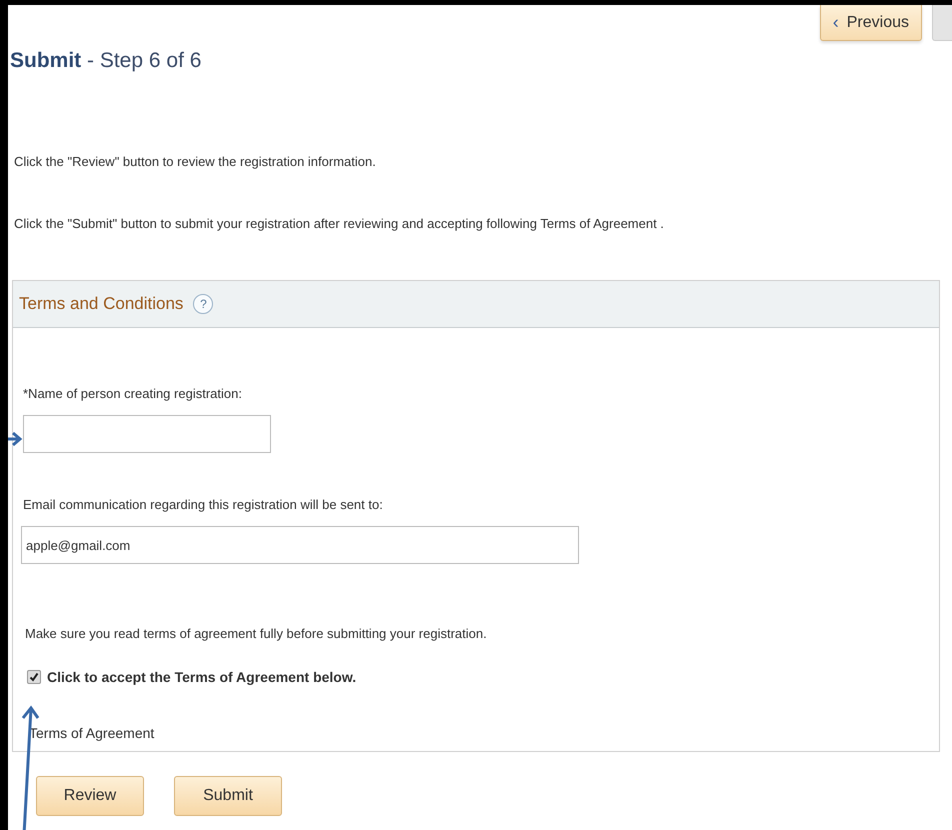  What do you see at coordinates (144, 60) in the screenshot?
I see `step-indicator: - Step 6 of 6` at bounding box center [144, 60].